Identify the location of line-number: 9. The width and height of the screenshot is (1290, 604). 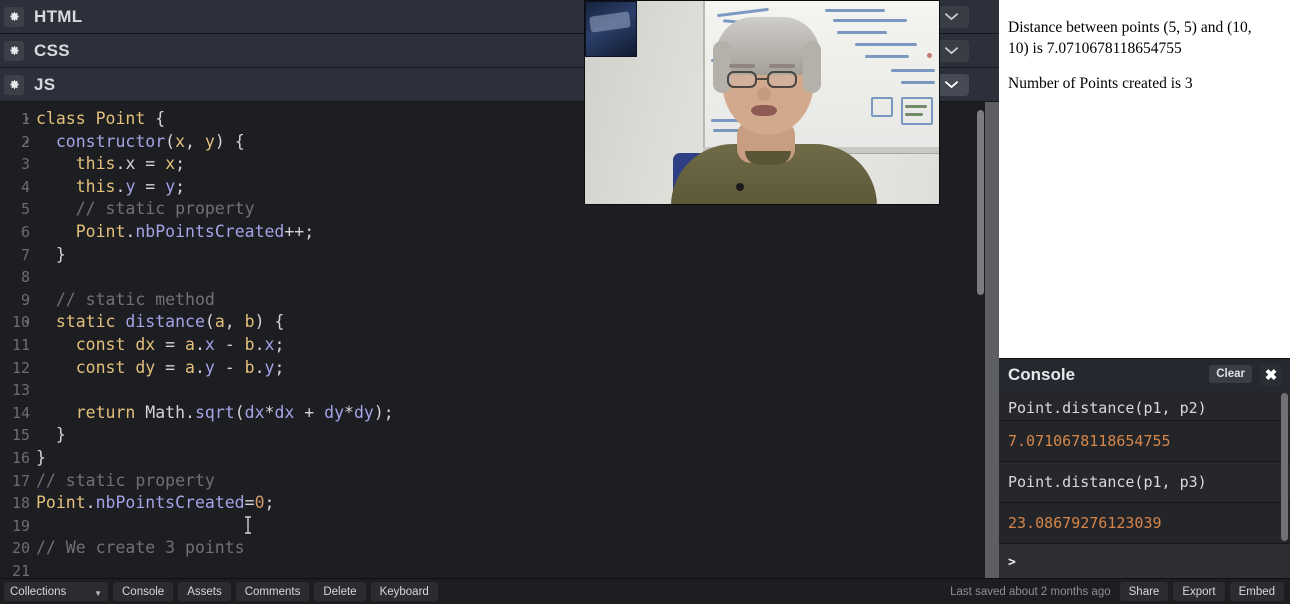
(25, 299).